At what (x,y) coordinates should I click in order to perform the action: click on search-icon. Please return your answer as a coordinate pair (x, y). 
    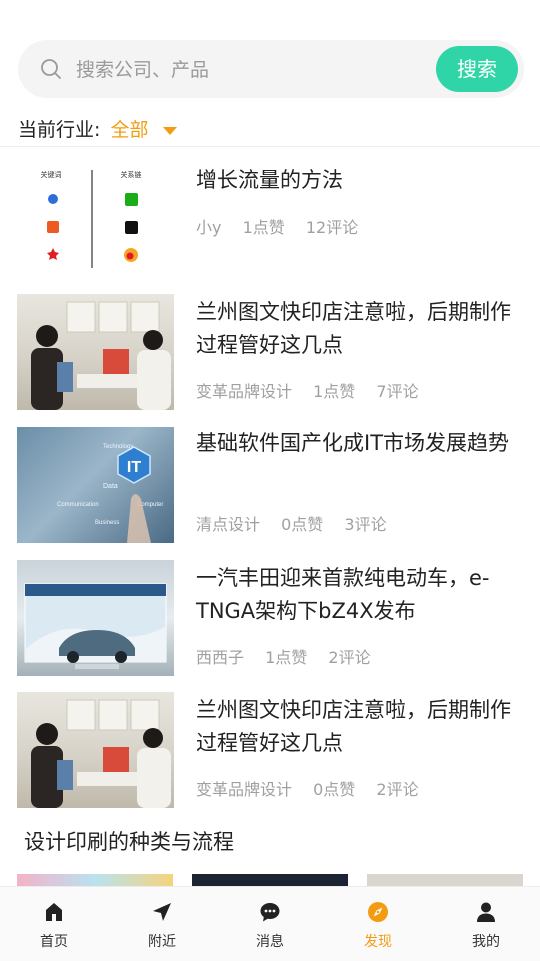
    Looking at the image, I should click on (51, 69).